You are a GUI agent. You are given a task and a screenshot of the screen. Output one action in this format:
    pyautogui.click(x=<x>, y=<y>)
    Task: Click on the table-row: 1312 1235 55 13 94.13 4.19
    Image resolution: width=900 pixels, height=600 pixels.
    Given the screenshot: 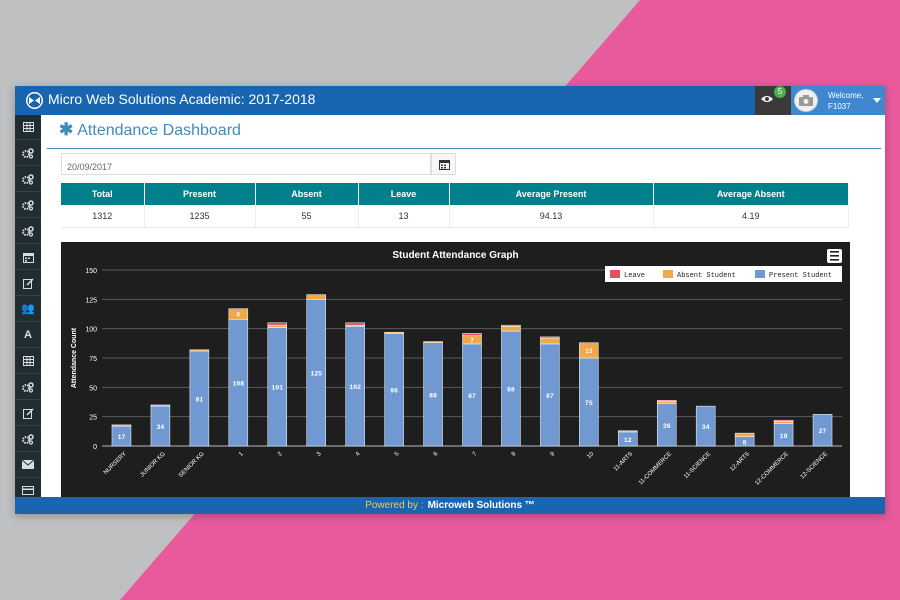 What is the action you would take?
    pyautogui.click(x=455, y=216)
    